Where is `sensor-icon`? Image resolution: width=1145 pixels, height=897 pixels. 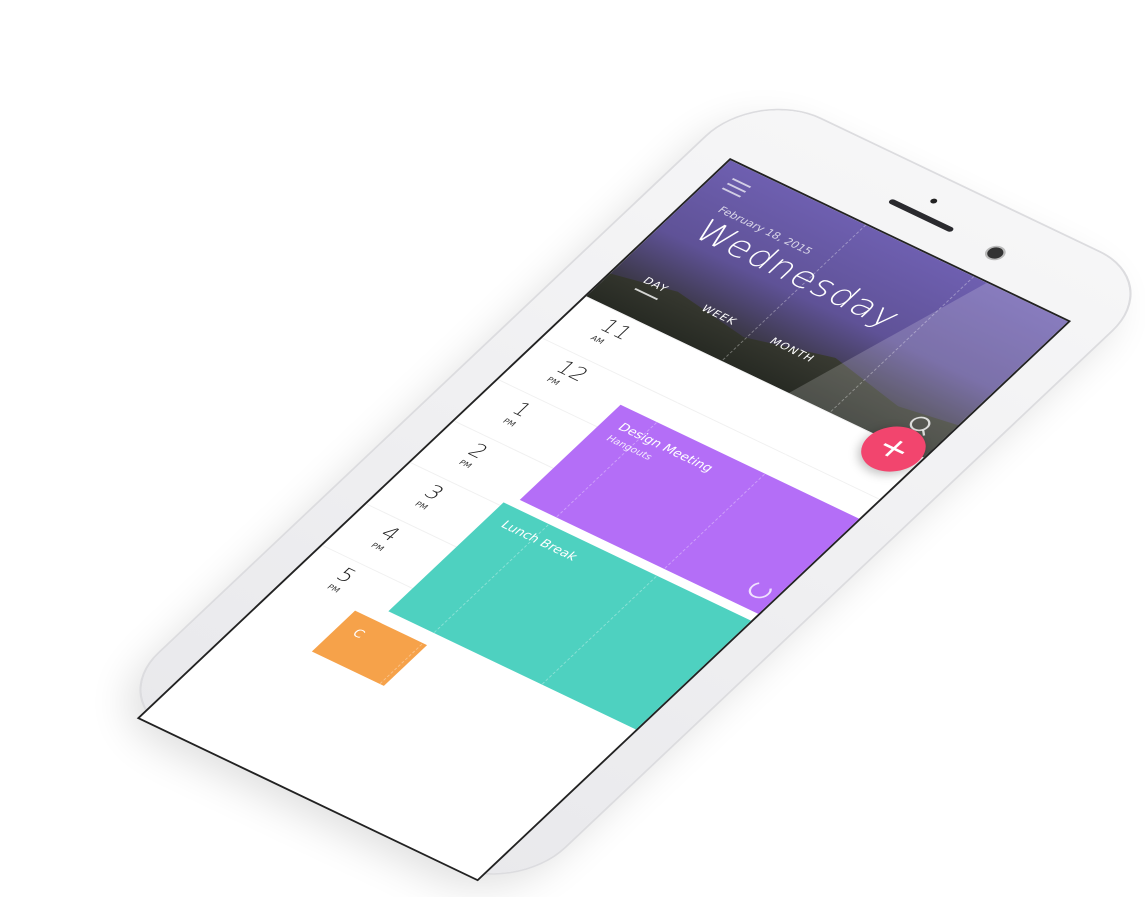 sensor-icon is located at coordinates (933, 201).